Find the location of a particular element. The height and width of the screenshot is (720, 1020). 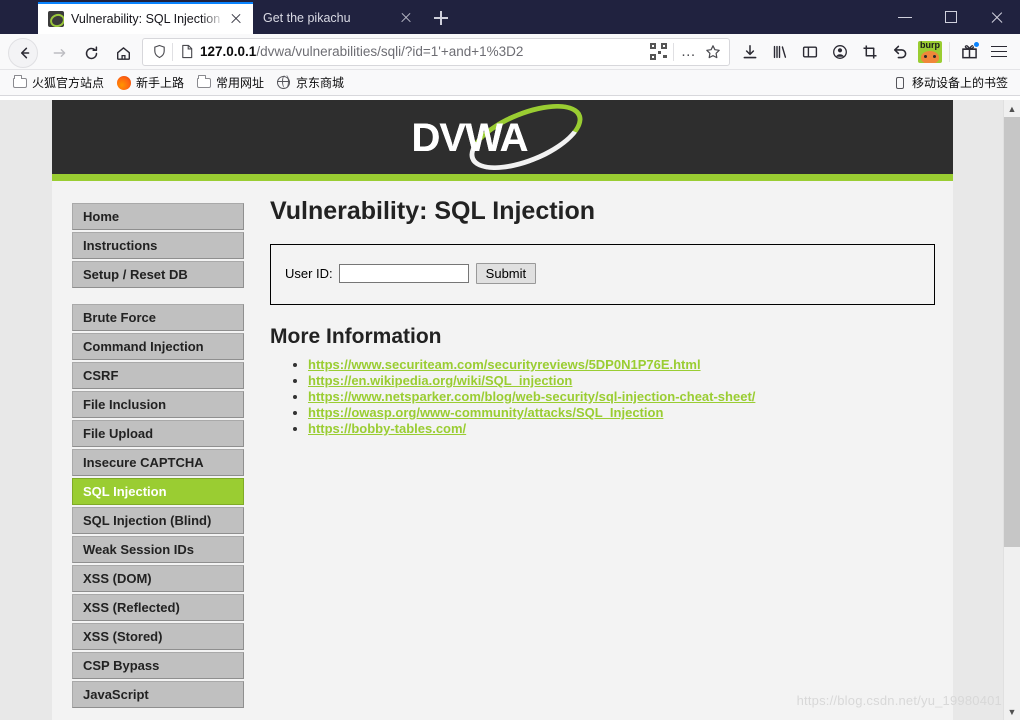

globe-icon is located at coordinates (284, 83).